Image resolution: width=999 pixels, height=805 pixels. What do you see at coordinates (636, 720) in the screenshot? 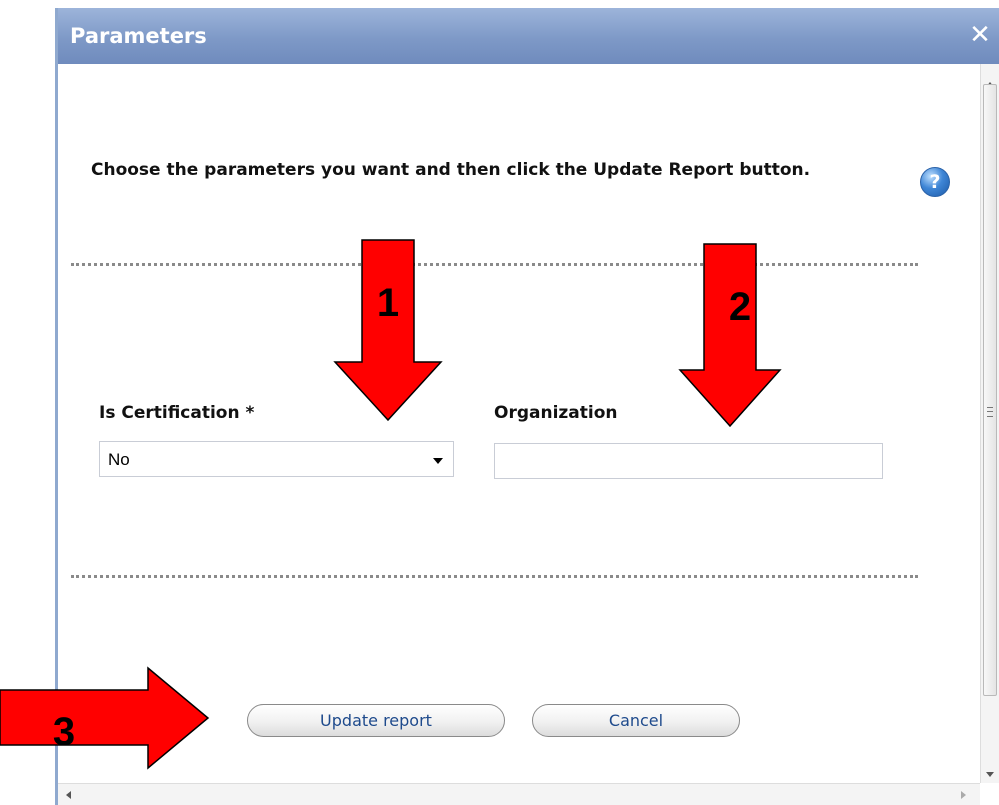
I see `cancel-button: Cancel` at bounding box center [636, 720].